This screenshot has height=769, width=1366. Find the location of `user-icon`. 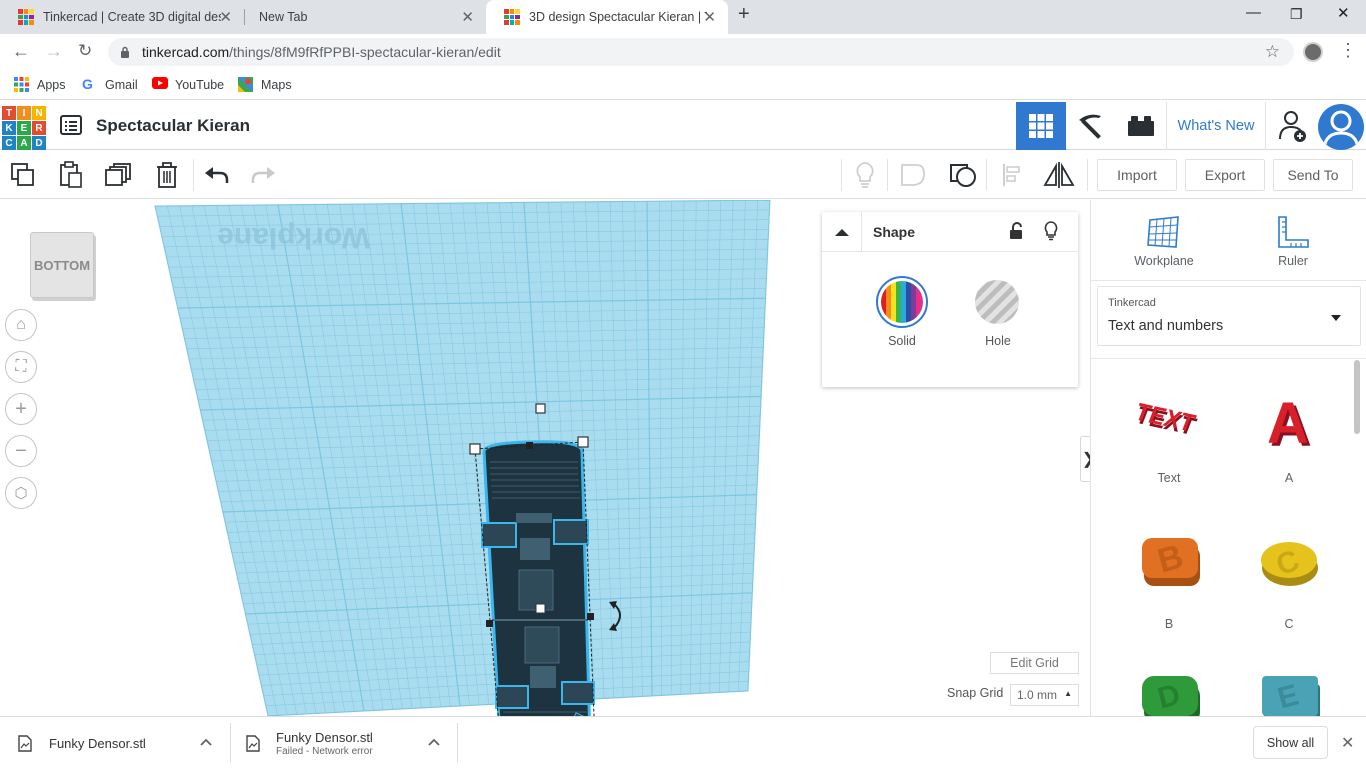

user-icon is located at coordinates (1341, 127).